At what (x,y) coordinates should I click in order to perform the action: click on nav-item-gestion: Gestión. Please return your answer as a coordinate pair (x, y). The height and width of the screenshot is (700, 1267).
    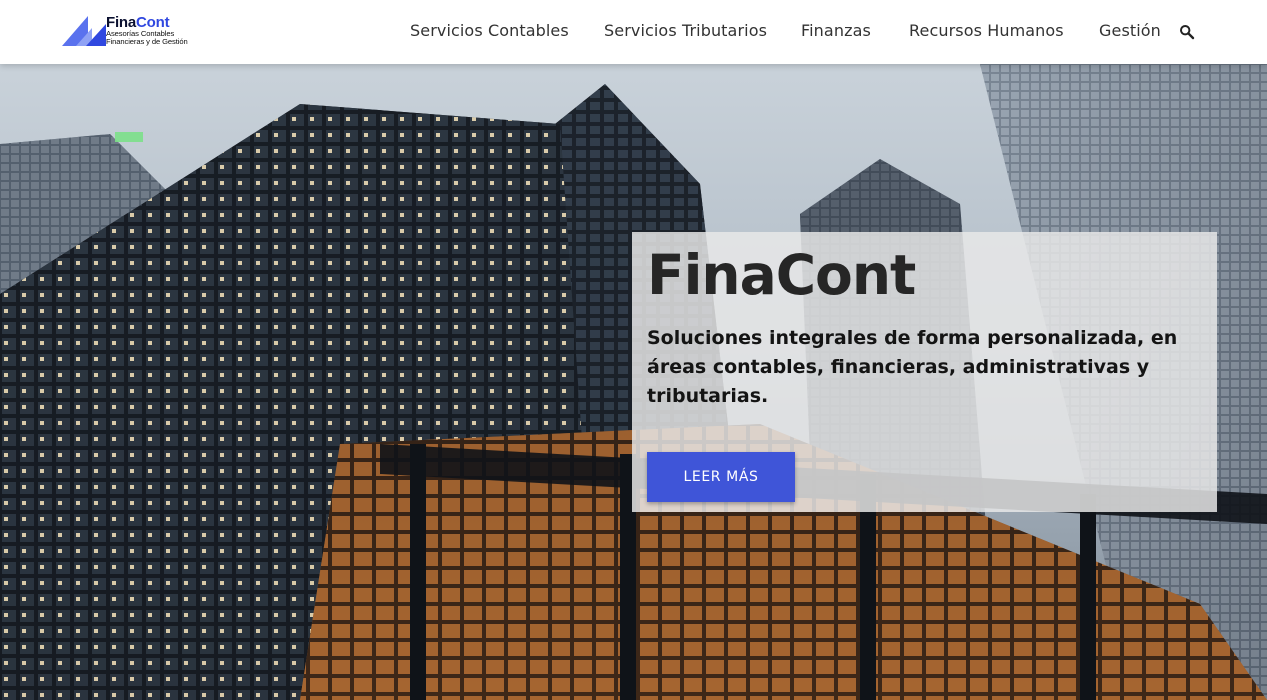
    Looking at the image, I should click on (1130, 31).